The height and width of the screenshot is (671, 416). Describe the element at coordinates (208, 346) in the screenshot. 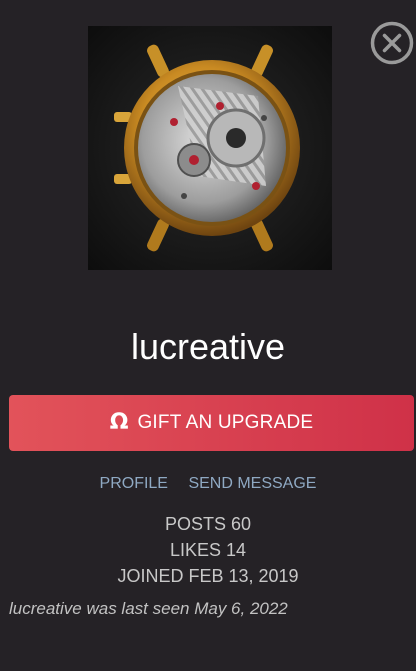

I see `username: lucreative` at that location.